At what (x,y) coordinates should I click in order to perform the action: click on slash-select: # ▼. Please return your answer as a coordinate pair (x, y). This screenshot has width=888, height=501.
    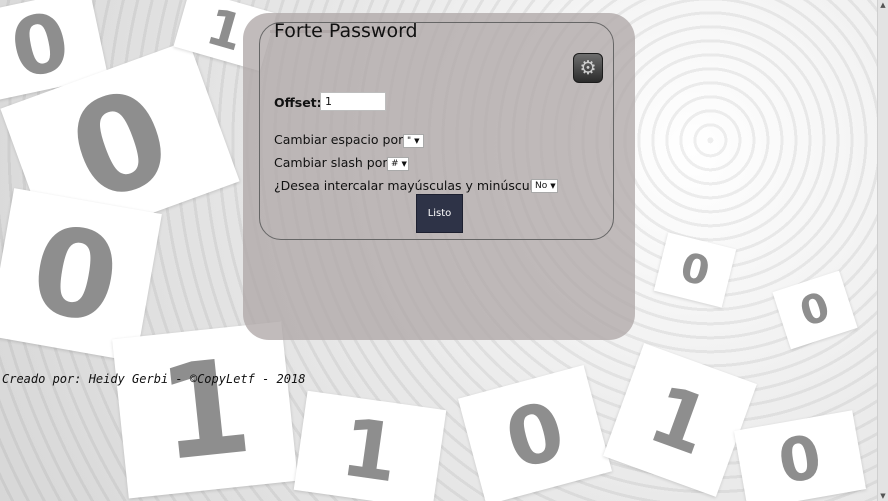
    Looking at the image, I should click on (398, 164).